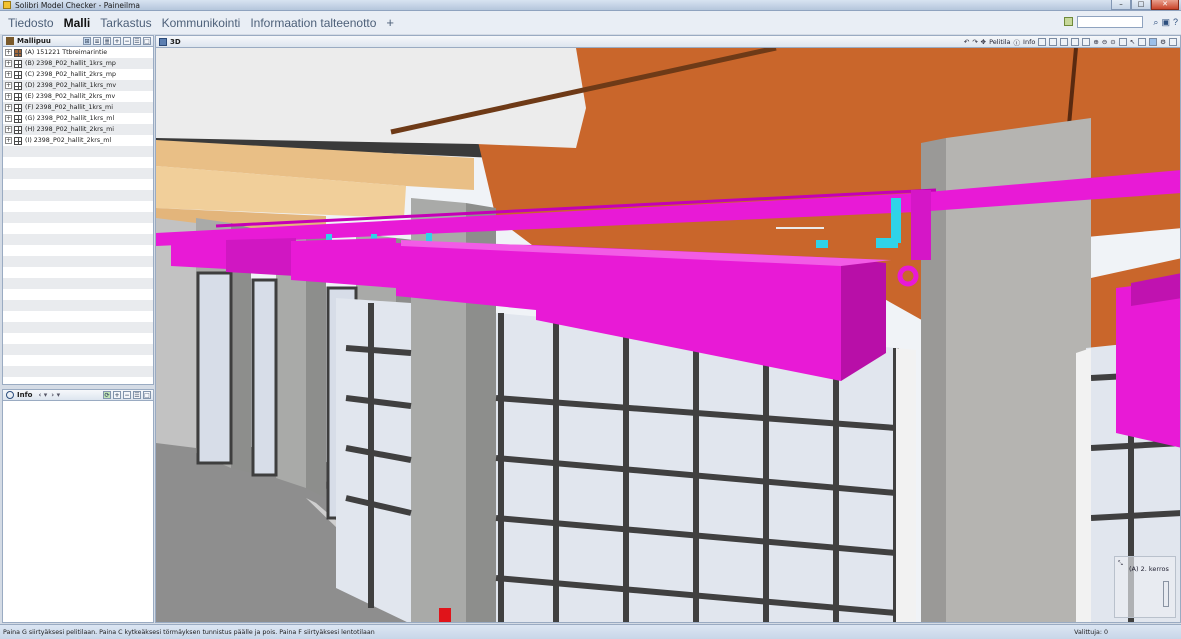 The width and height of the screenshot is (1181, 639). Describe the element at coordinates (1075, 42) in the screenshot. I see `section-icon` at that location.